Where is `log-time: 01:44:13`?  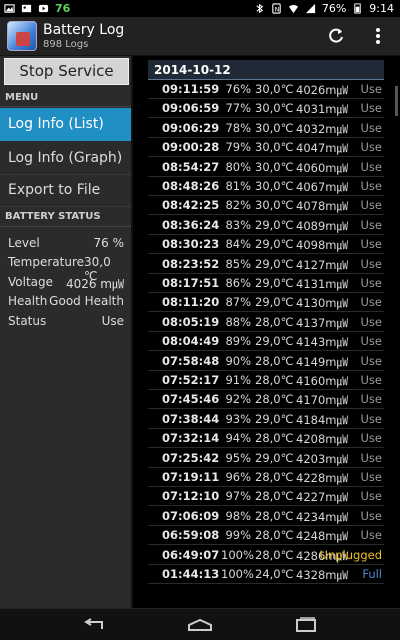
log-time: 01:44:13 is located at coordinates (191, 574).